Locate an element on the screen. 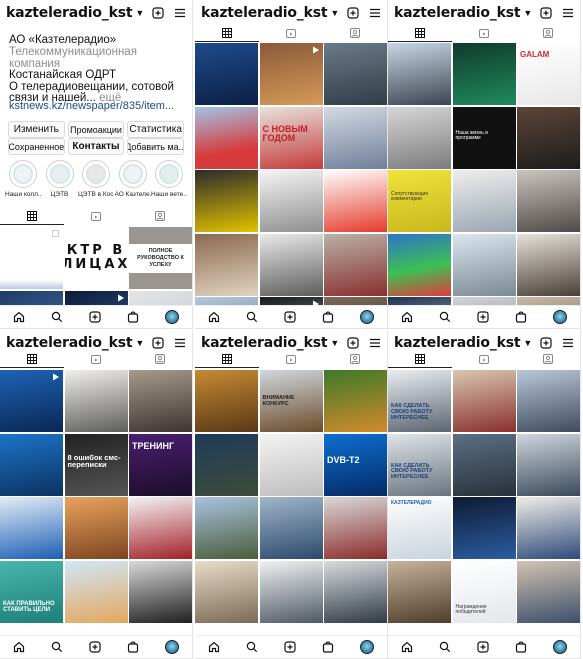 The width and height of the screenshot is (583, 659). saved-button: Сохраненное is located at coordinates (36, 146).